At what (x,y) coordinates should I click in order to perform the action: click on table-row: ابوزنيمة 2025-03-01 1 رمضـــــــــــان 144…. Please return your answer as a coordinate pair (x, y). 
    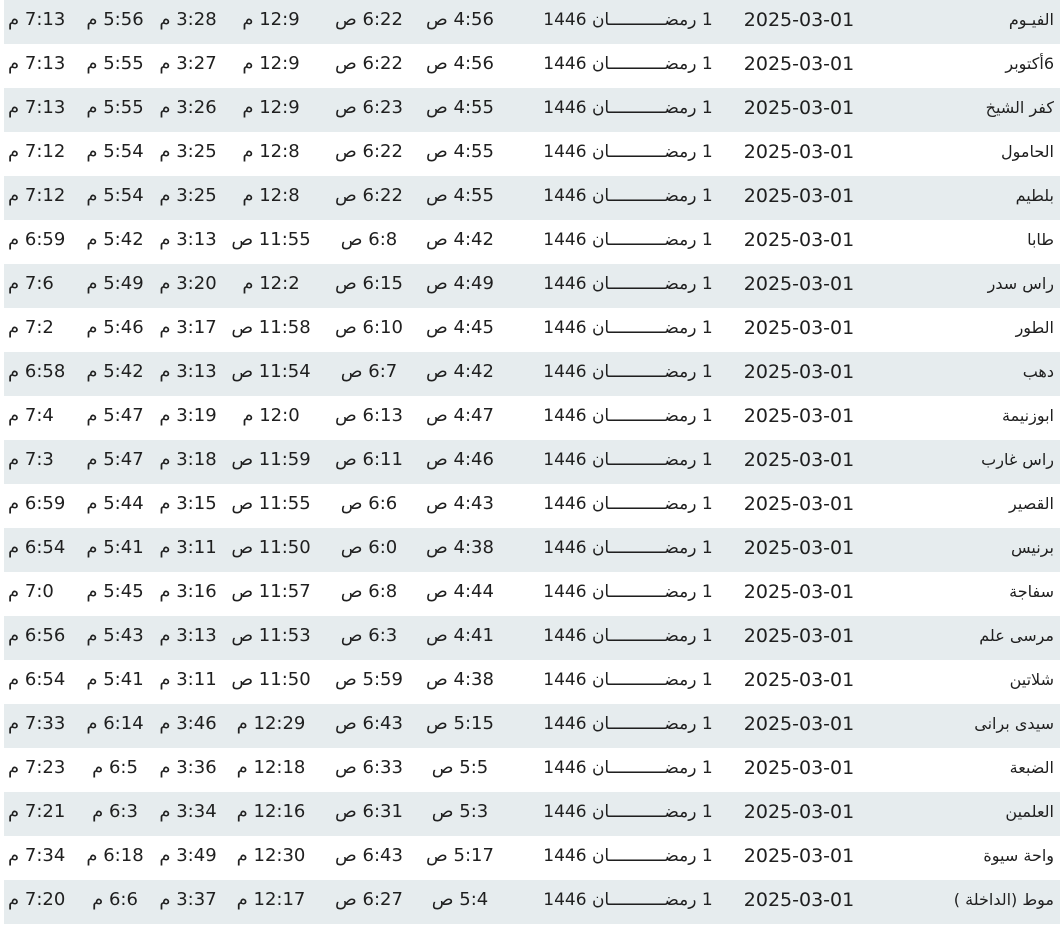
    Looking at the image, I should click on (532, 418).